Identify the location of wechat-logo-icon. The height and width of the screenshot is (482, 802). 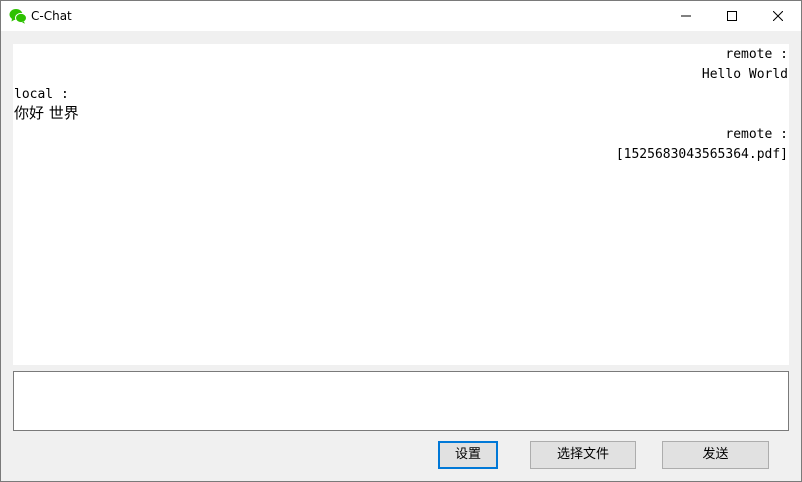
(18, 16).